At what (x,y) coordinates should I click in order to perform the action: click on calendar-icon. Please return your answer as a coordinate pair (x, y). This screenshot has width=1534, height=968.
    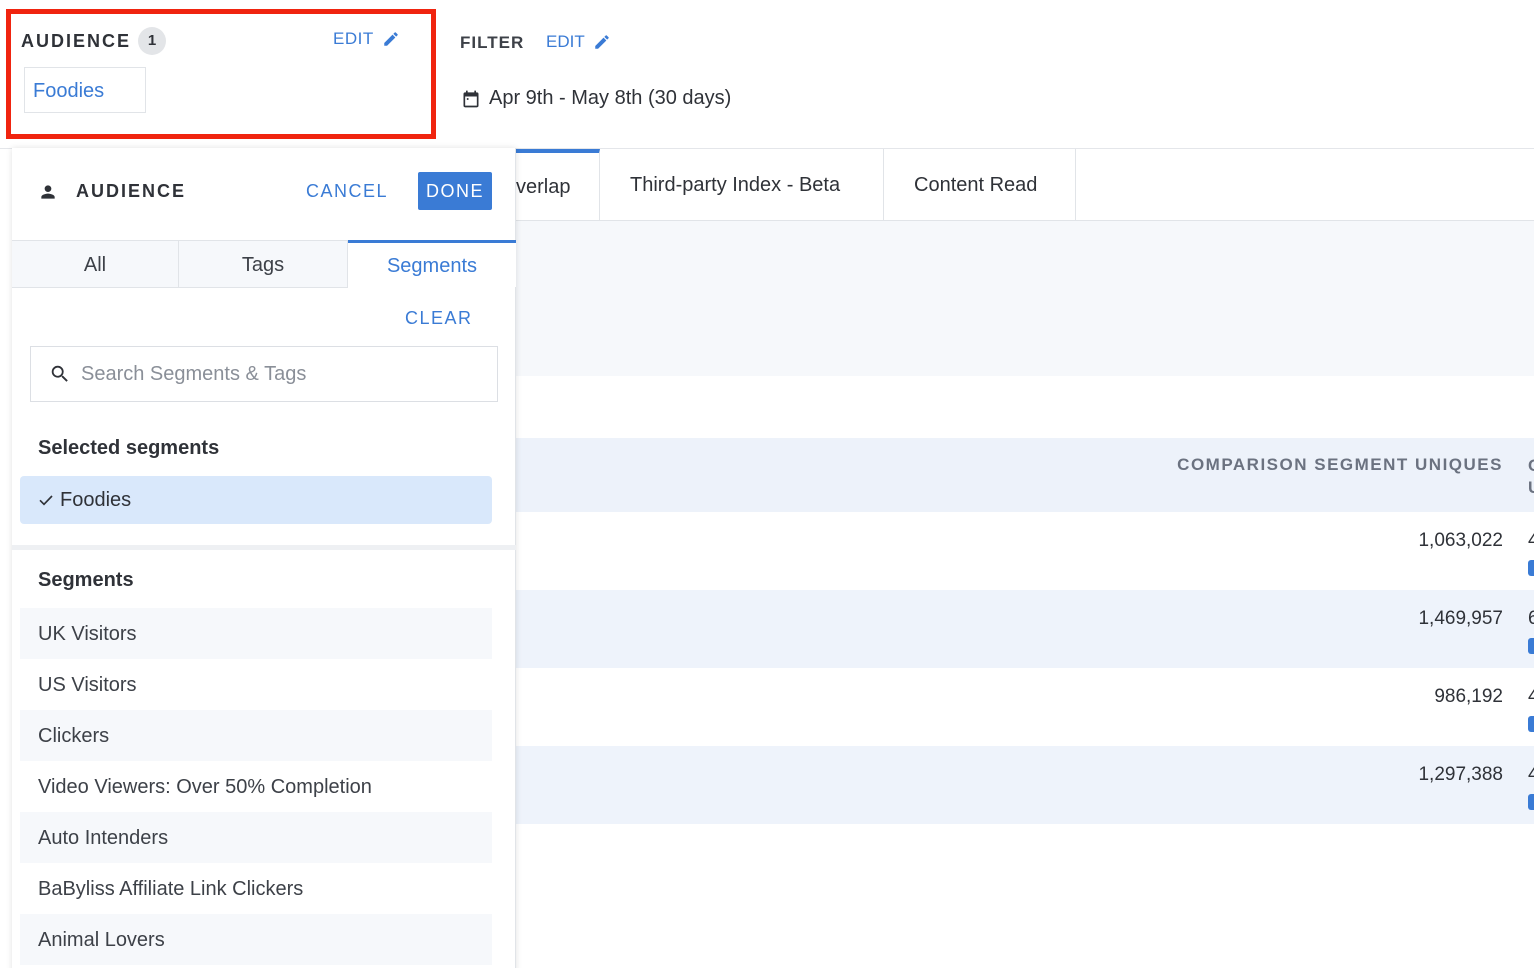
    Looking at the image, I should click on (471, 98).